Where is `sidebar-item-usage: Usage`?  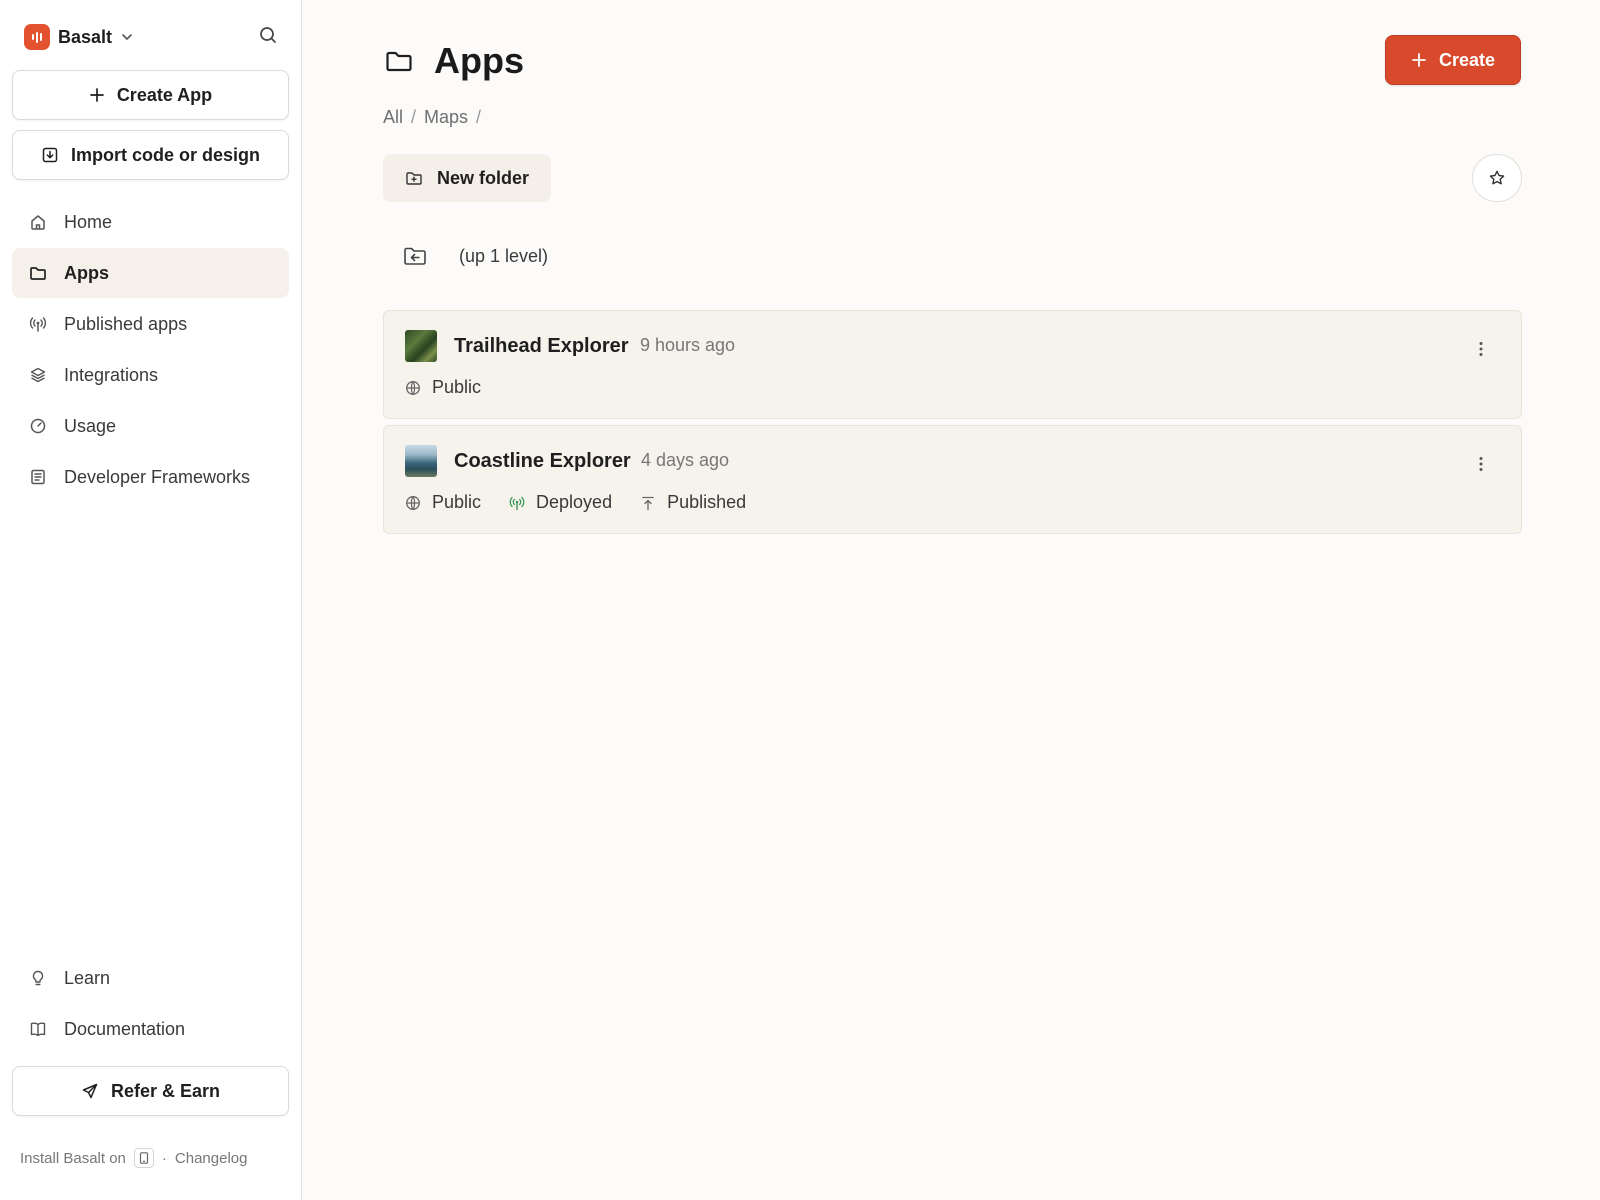 sidebar-item-usage: Usage is located at coordinates (150, 426).